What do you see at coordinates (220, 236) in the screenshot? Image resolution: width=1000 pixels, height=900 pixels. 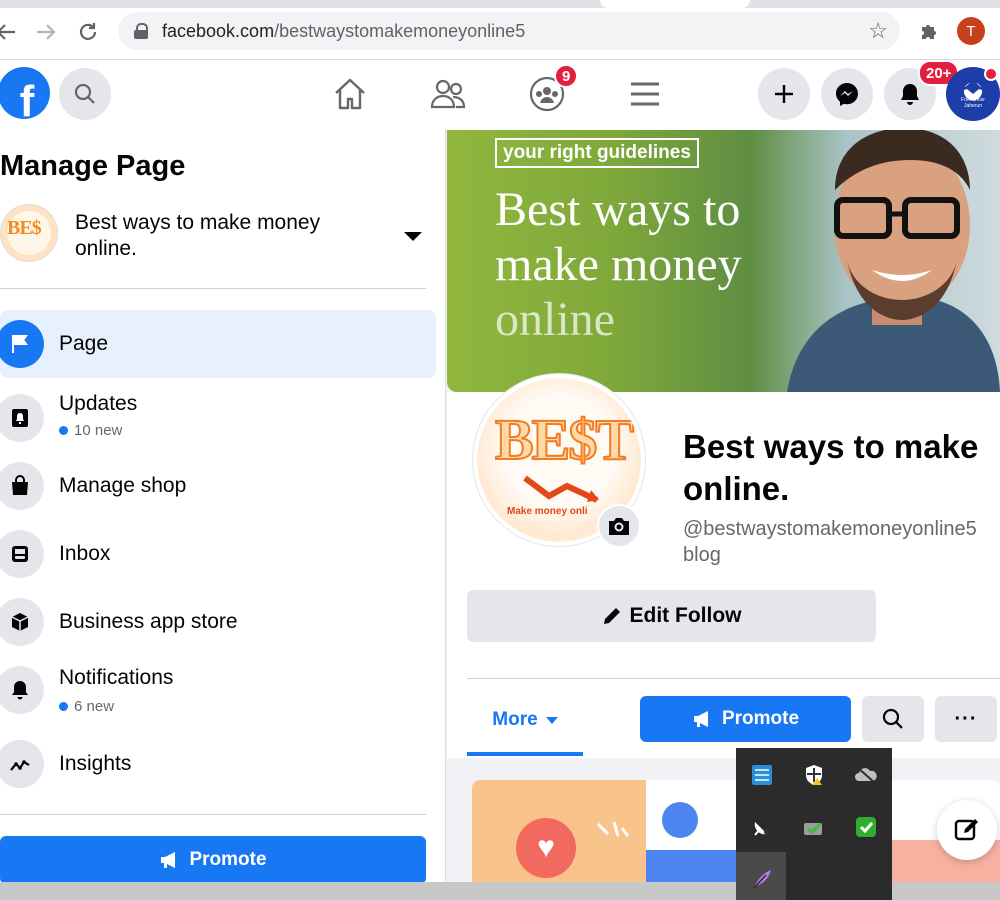 I see `page-selector: BE$ Best ways to make money online.` at bounding box center [220, 236].